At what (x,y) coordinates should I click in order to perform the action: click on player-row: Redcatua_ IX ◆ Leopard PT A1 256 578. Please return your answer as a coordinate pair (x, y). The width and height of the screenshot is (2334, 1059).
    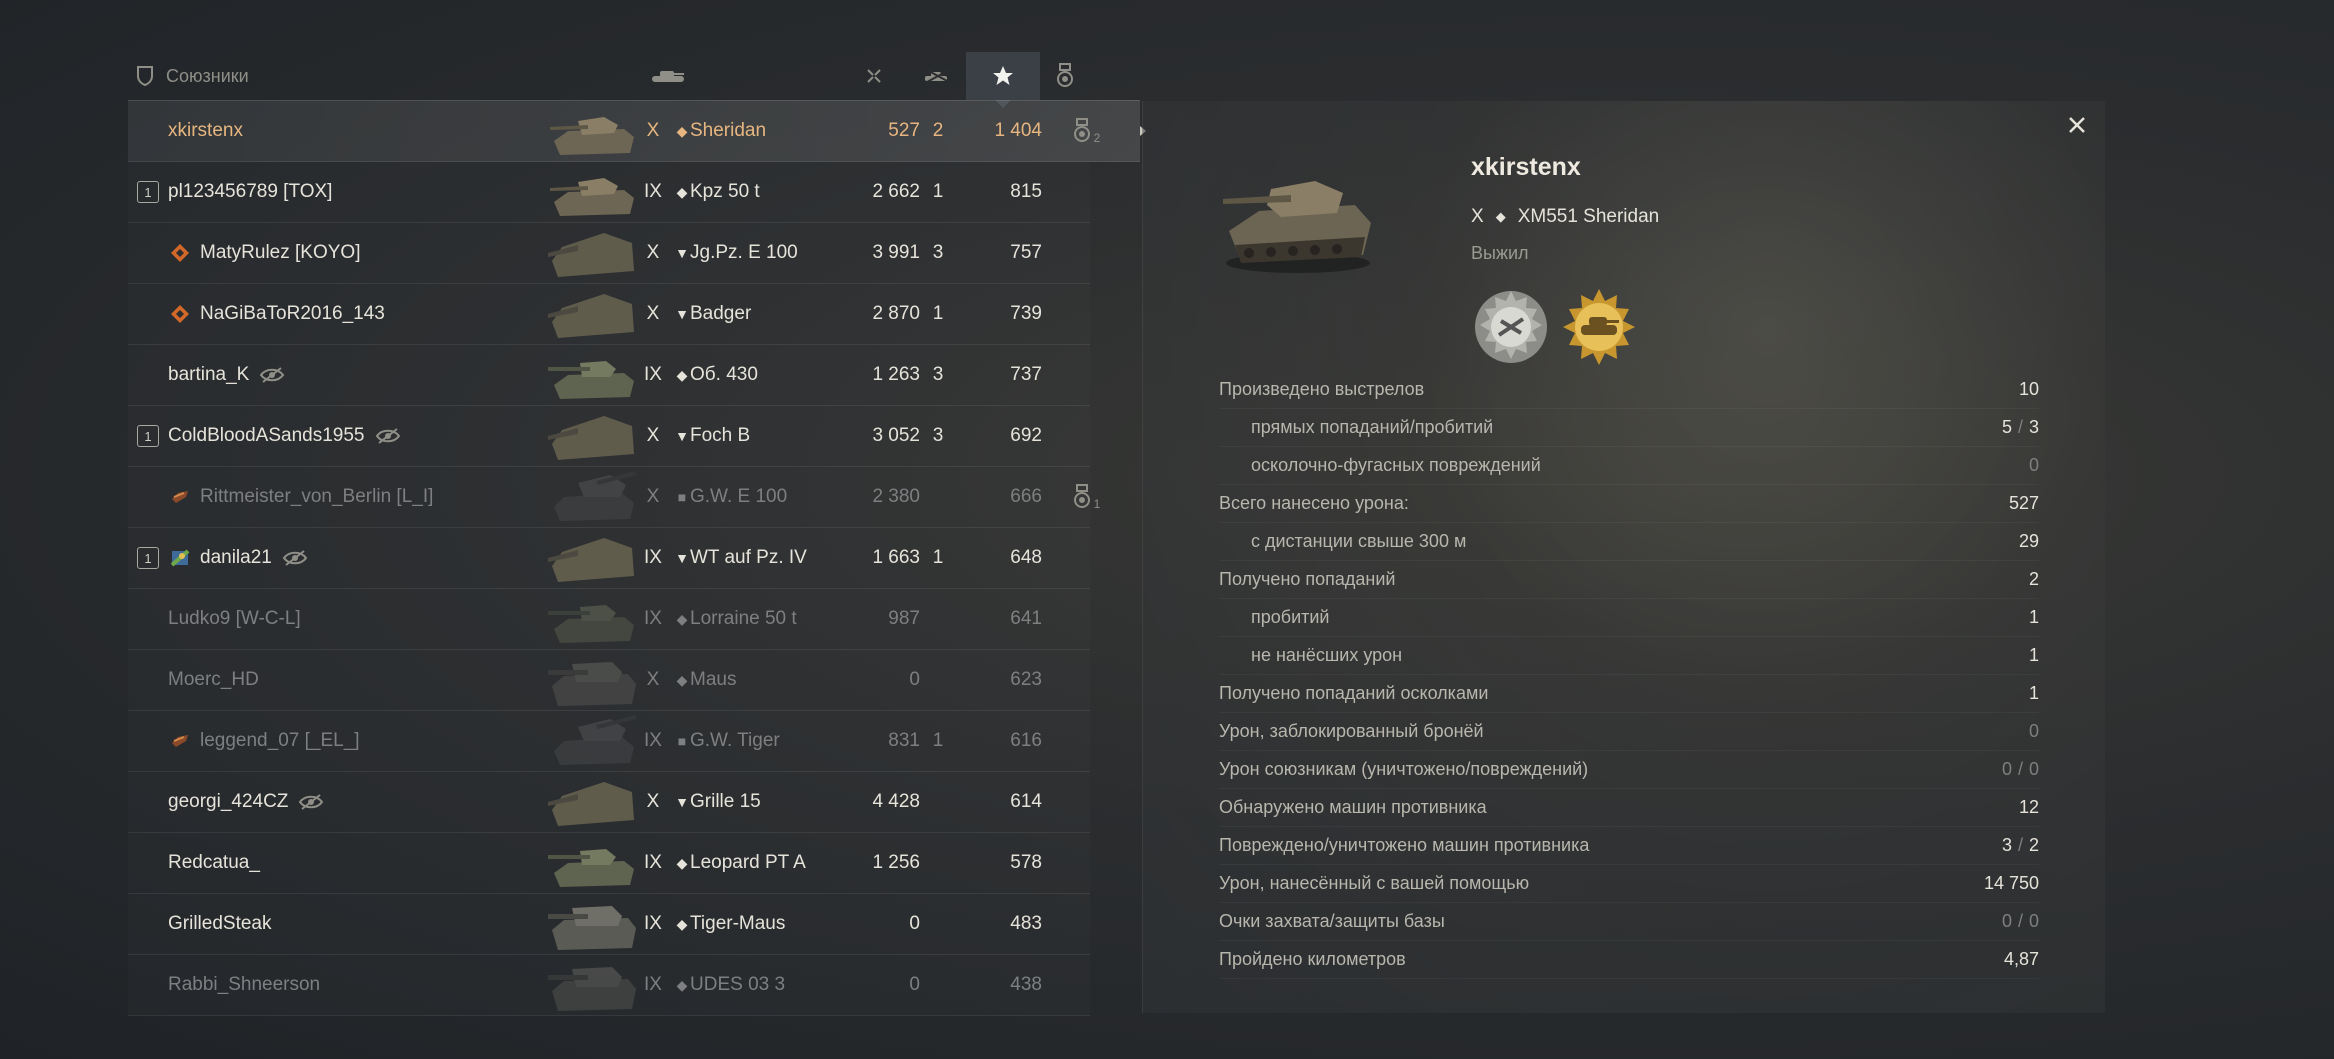
    Looking at the image, I should click on (609, 863).